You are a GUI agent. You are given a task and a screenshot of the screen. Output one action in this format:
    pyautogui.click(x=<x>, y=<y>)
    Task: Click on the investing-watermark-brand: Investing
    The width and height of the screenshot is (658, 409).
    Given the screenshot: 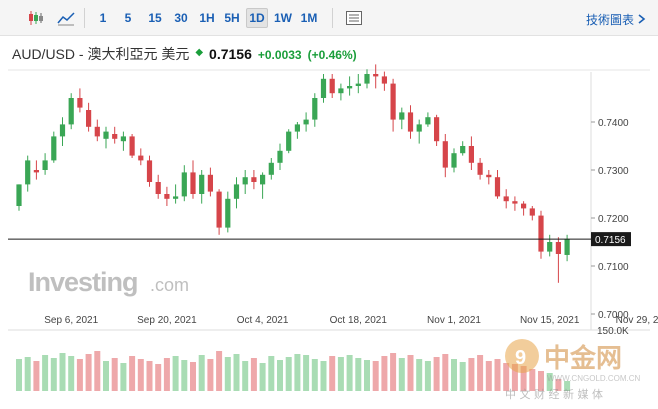 What is the action you would take?
    pyautogui.click(x=83, y=282)
    